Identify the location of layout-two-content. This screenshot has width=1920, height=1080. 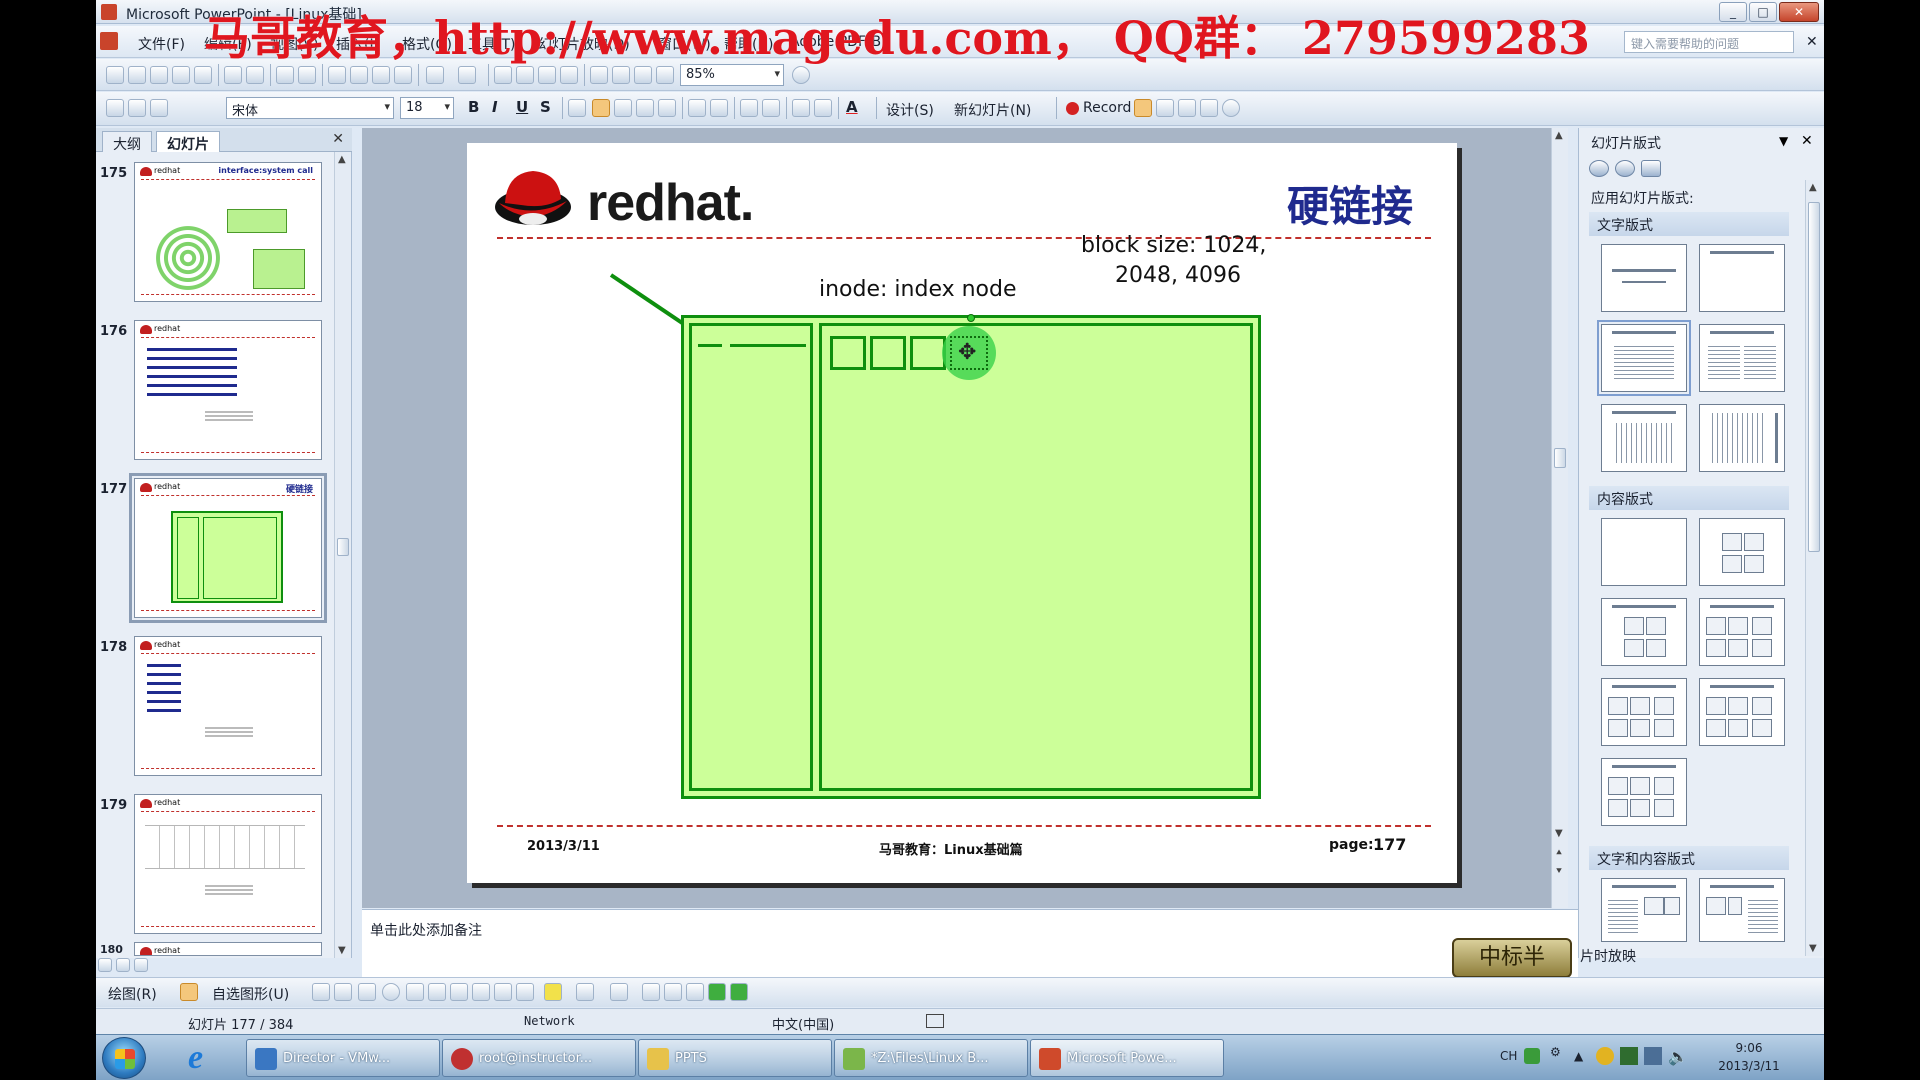
(1742, 632).